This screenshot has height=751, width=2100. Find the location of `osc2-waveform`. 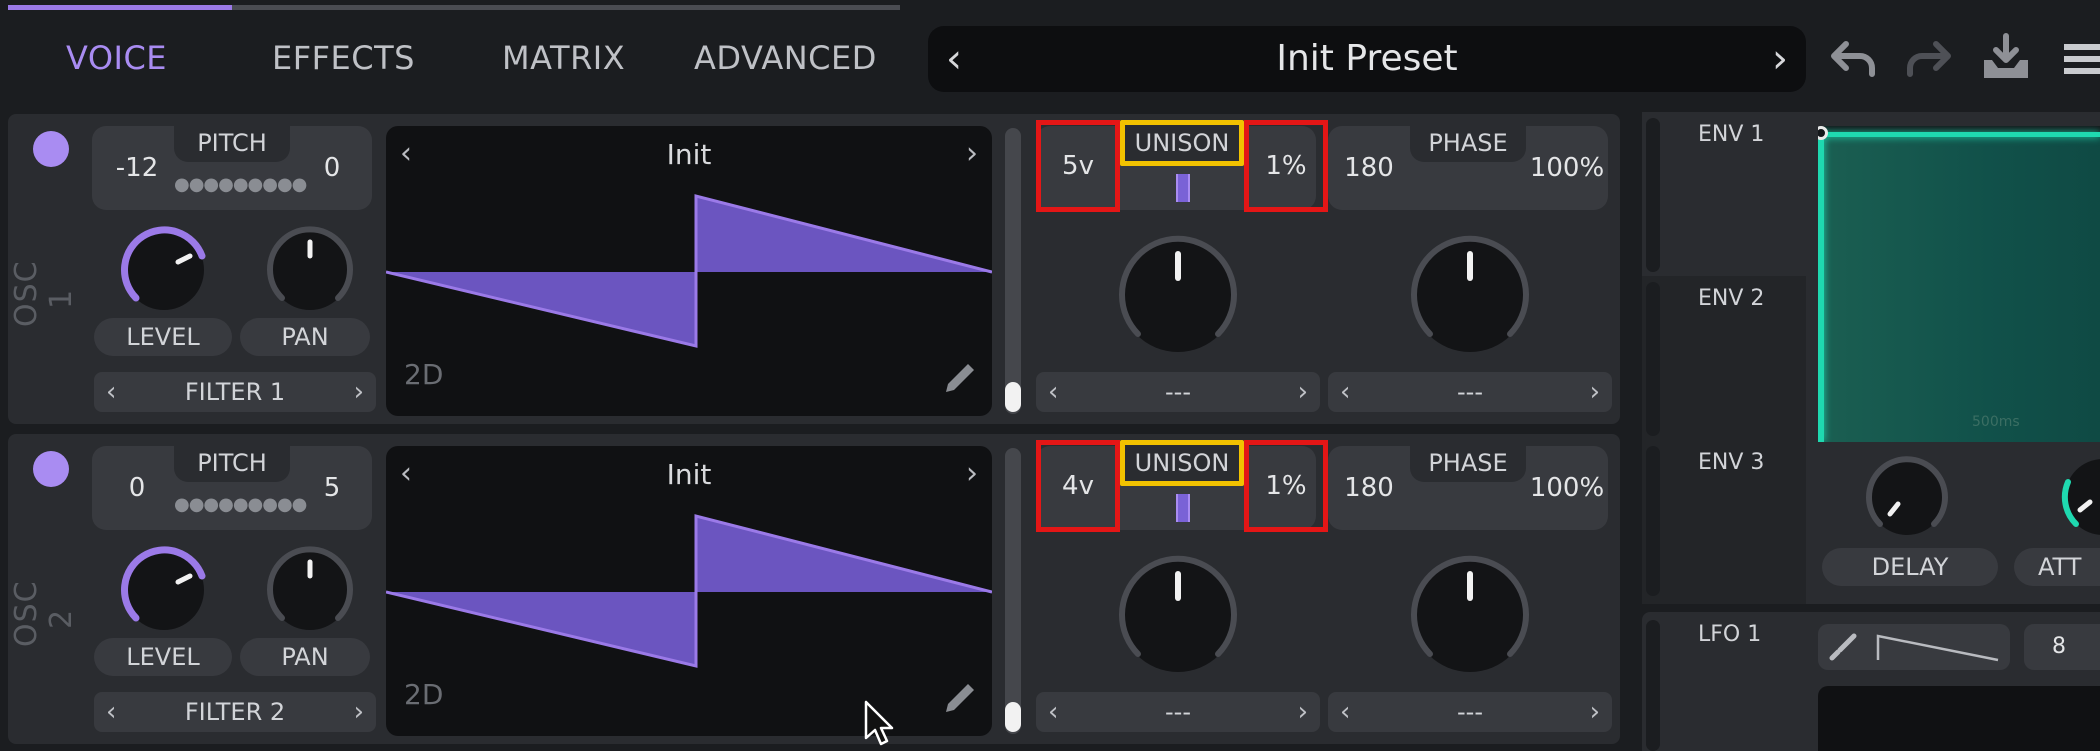

osc2-waveform is located at coordinates (689, 591).